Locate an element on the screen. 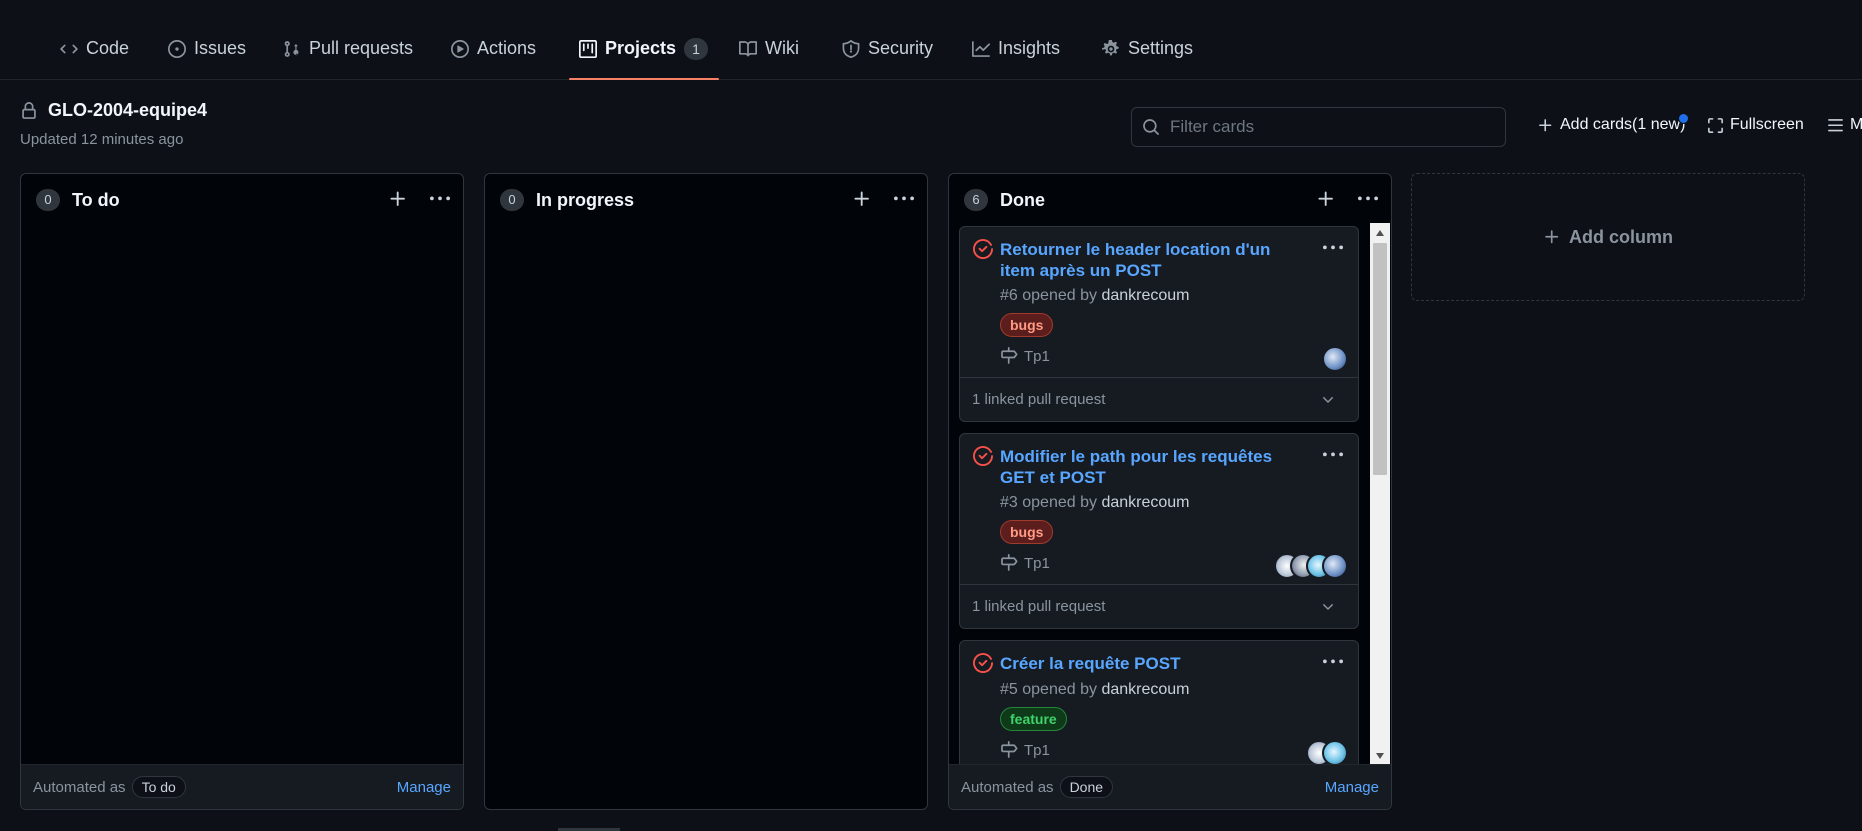 This screenshot has height=831, width=1862. label-feature: feature is located at coordinates (1033, 719).